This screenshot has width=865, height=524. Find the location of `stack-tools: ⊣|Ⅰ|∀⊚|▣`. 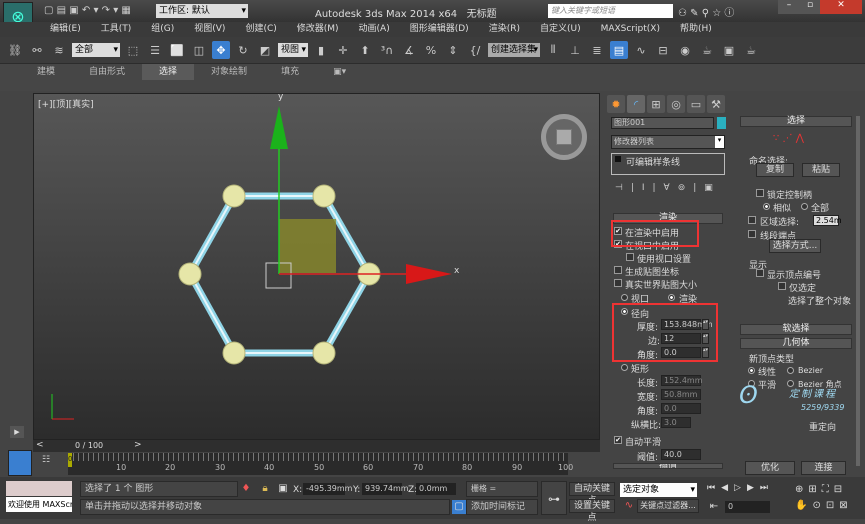

stack-tools: ⊣|Ⅰ|∀⊚|▣ is located at coordinates (668, 188).